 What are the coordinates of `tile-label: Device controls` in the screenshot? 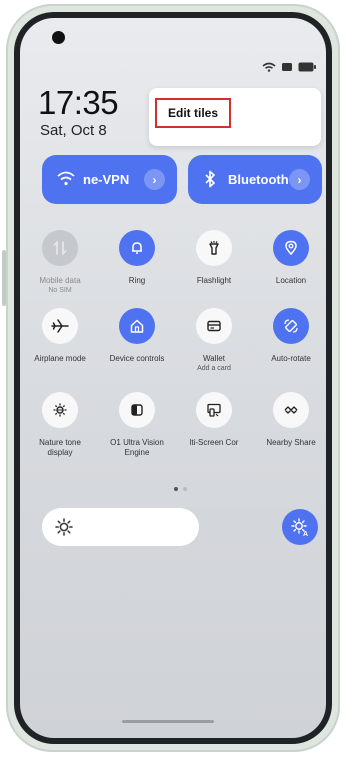 It's located at (137, 358).